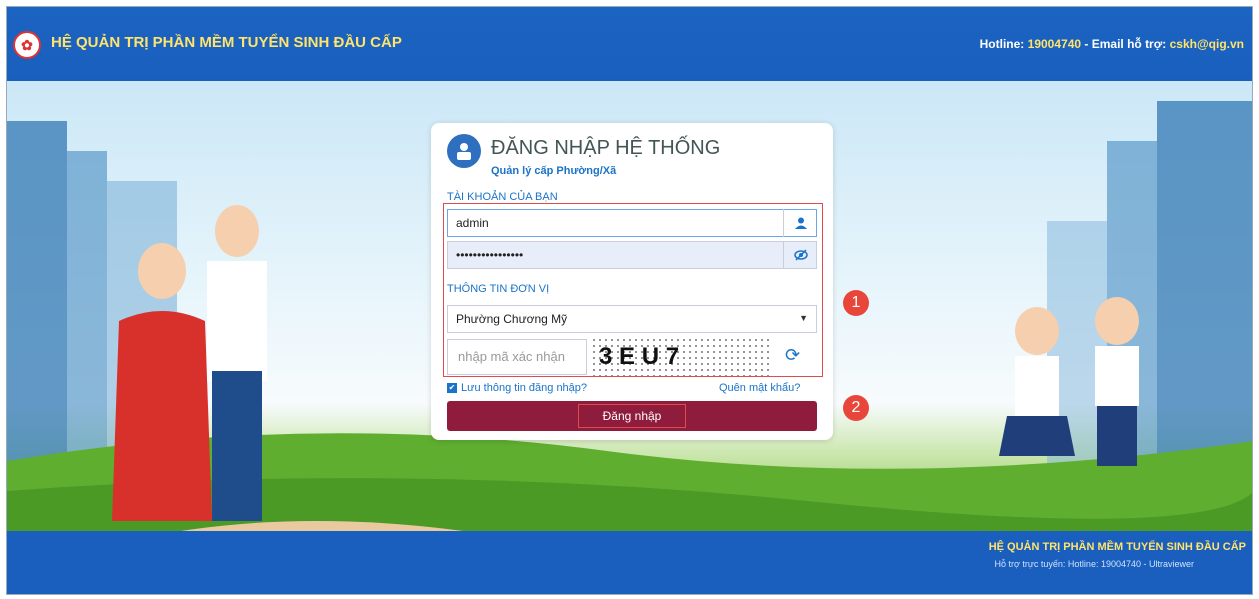 This screenshot has height=599, width=1259. I want to click on annotation-badge-2: 2, so click(856, 408).